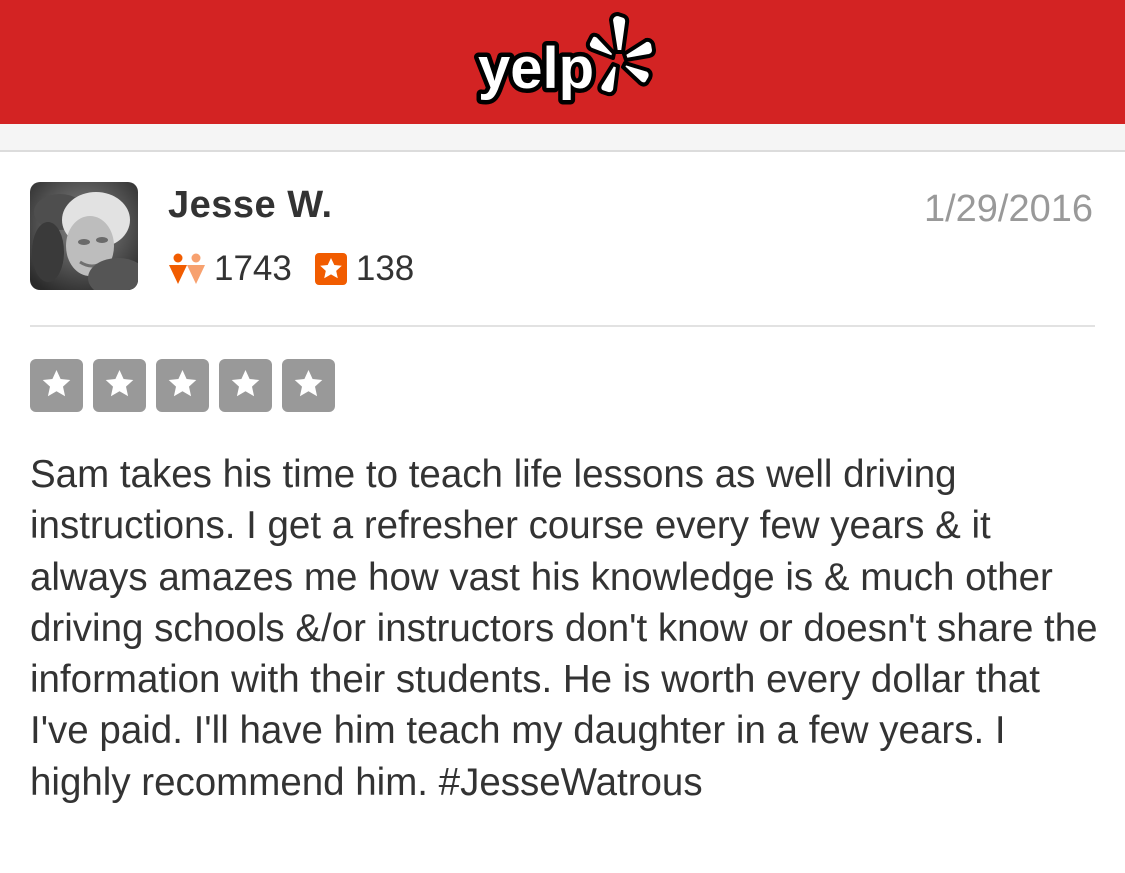 This screenshot has height=873, width=1125. Describe the element at coordinates (187, 268) in the screenshot. I see `friends-icon` at that location.